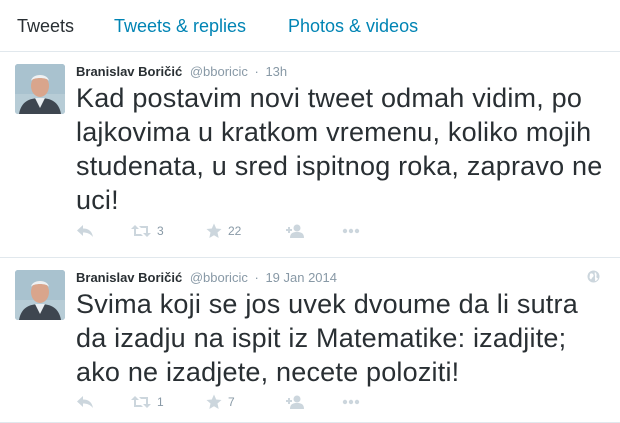 The image size is (620, 423). I want to click on retweet-count: 3, so click(160, 231).